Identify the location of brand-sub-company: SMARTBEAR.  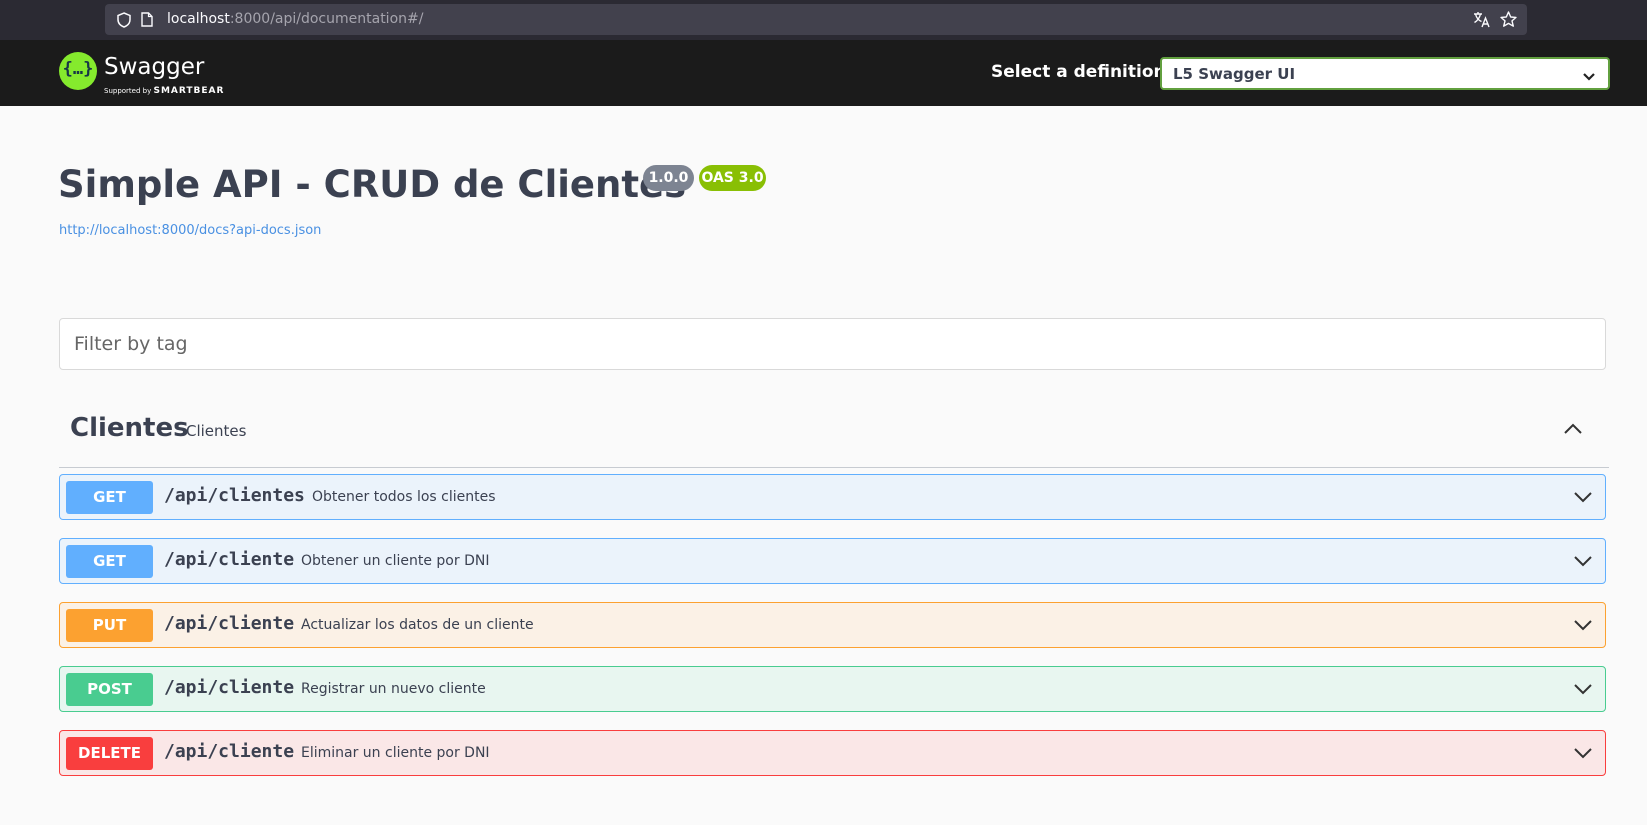
(189, 91).